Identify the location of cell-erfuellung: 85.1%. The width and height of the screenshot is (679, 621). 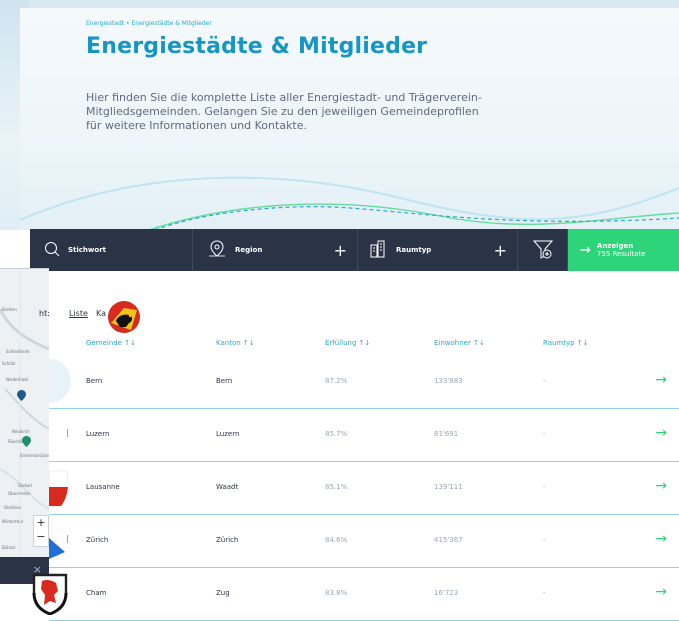
(336, 487).